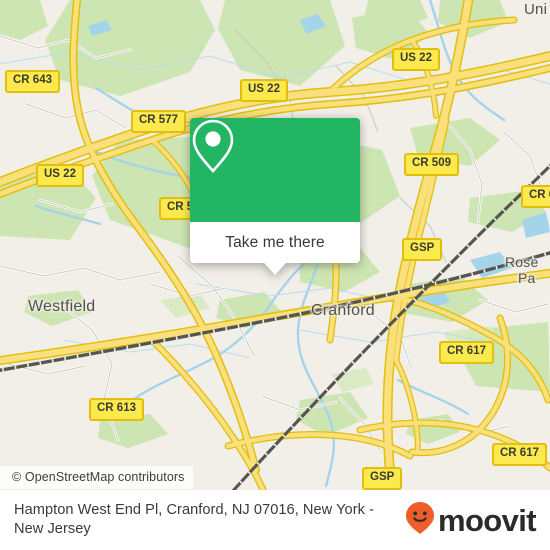 Image resolution: width=550 pixels, height=550 pixels. I want to click on popup-footer: Take me there, so click(275, 248).